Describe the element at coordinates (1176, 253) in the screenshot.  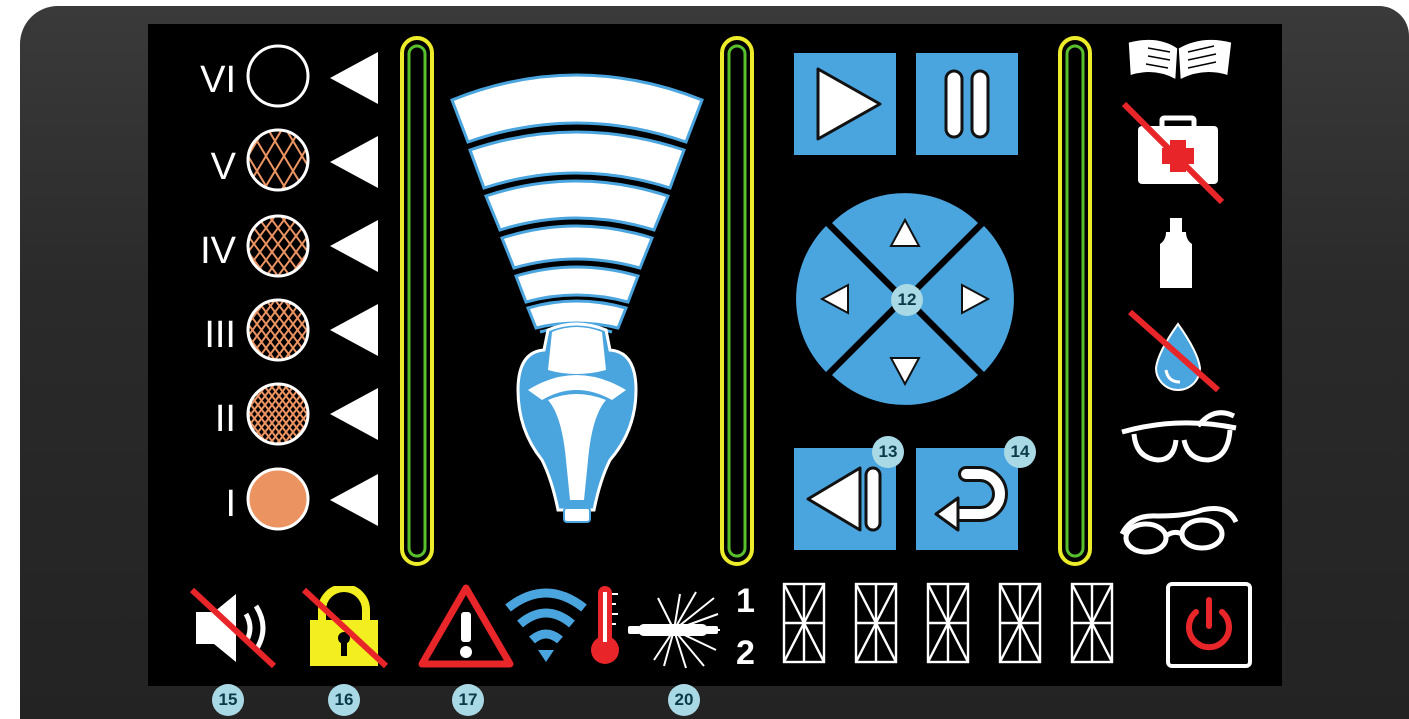
I see `bottle-icon` at that location.